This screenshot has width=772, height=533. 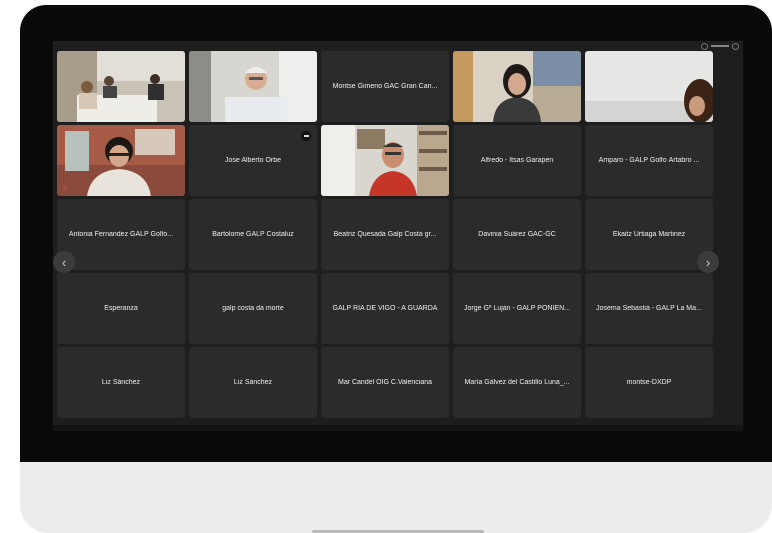 I want to click on previous-page-button: ‹, so click(x=64, y=262).